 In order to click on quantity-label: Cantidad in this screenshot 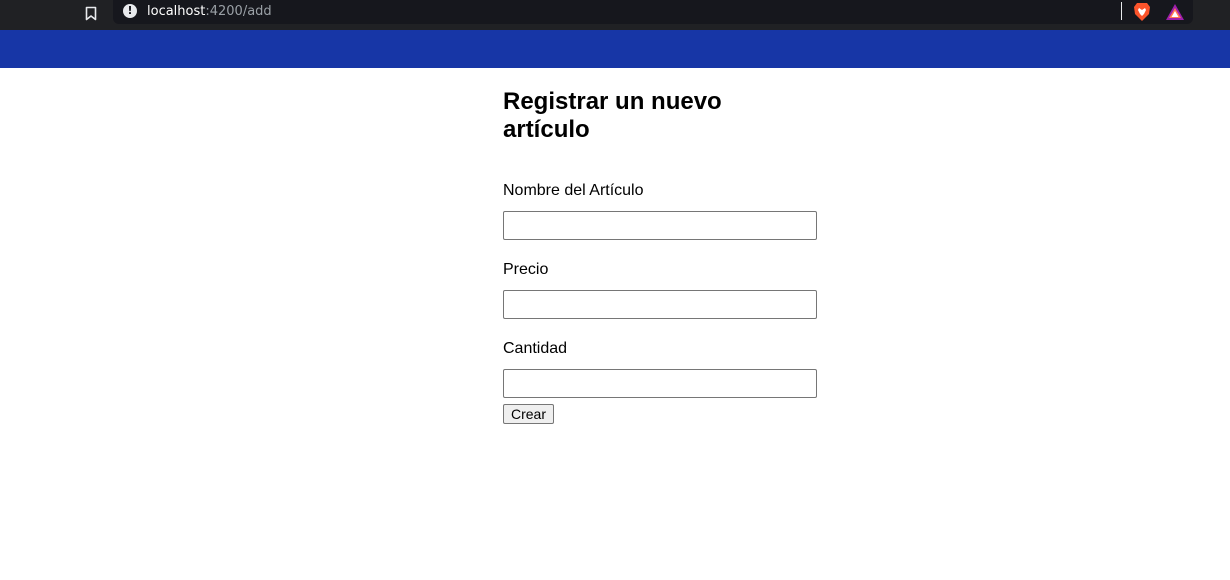, I will do `click(535, 348)`.